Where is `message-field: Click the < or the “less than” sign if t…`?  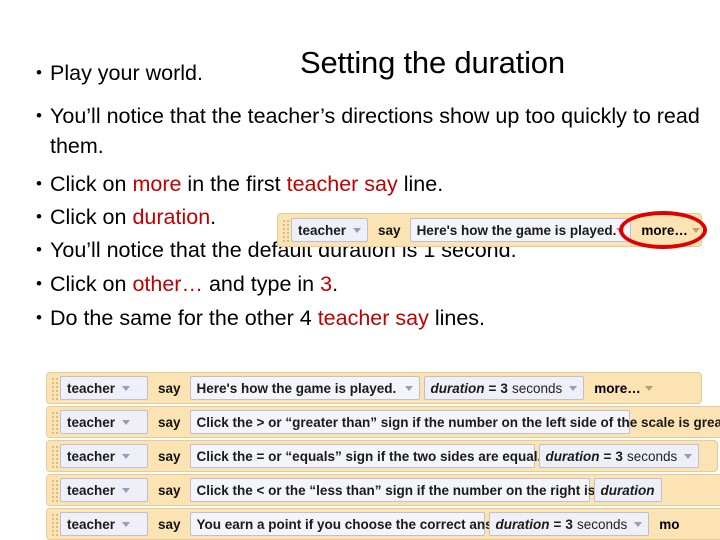 message-field: Click the < or the “less than” sign if t… is located at coordinates (422, 490).